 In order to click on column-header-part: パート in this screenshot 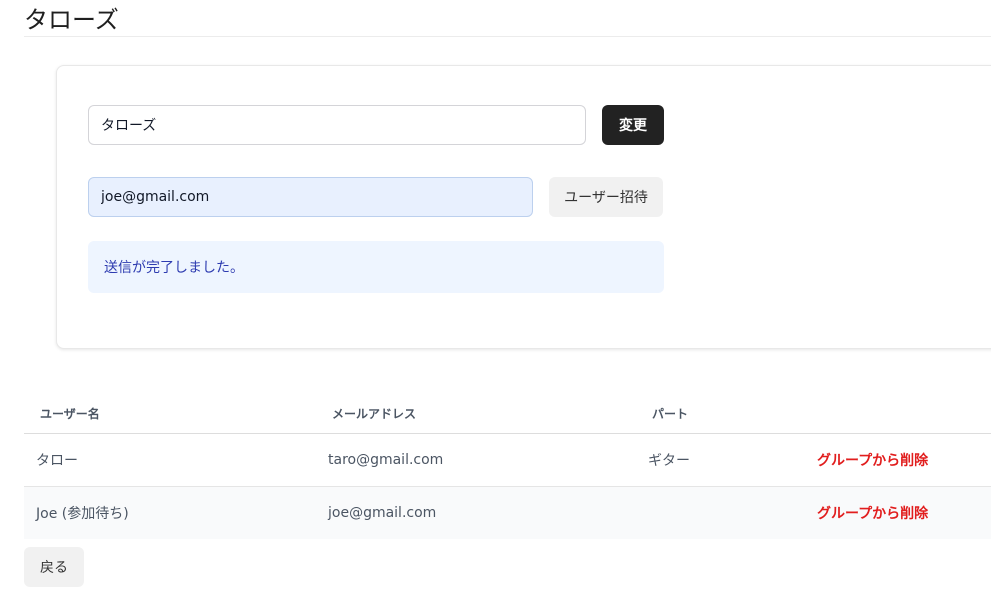, I will do `click(670, 414)`.